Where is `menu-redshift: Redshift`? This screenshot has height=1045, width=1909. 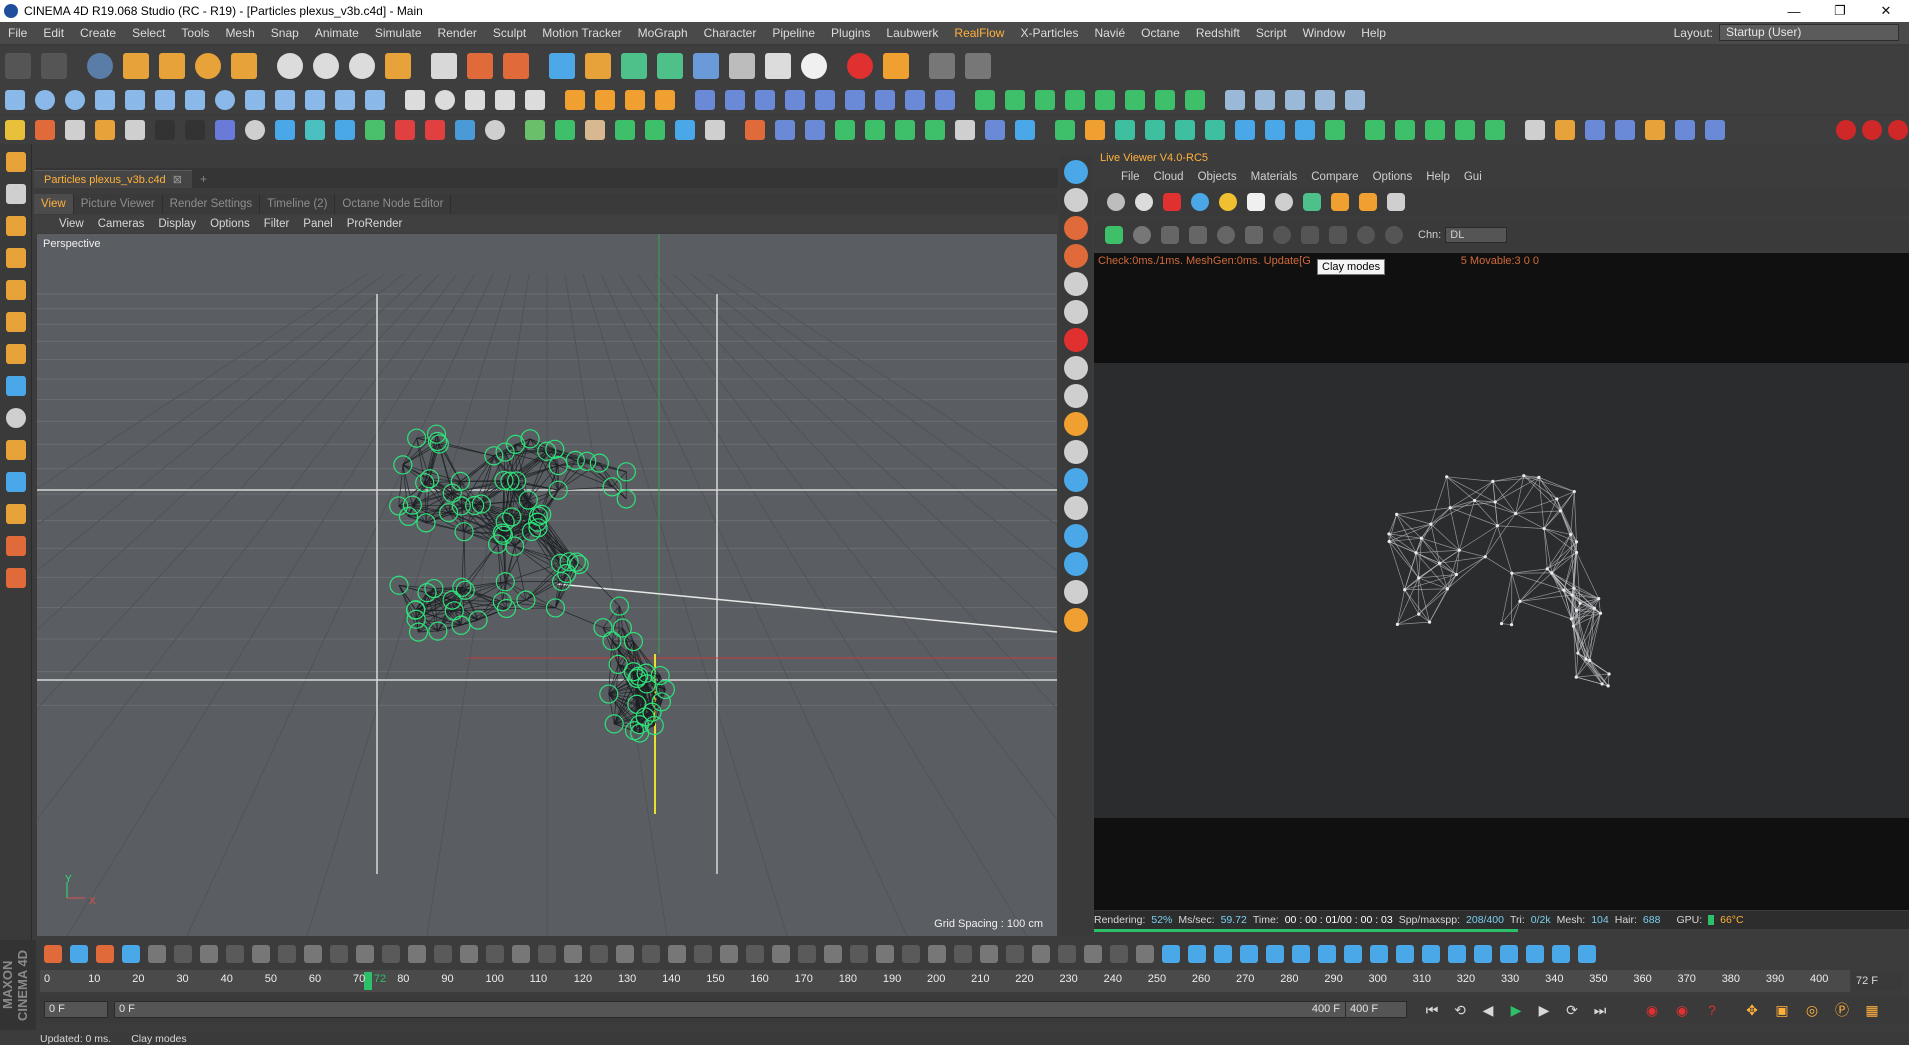 menu-redshift: Redshift is located at coordinates (1218, 33).